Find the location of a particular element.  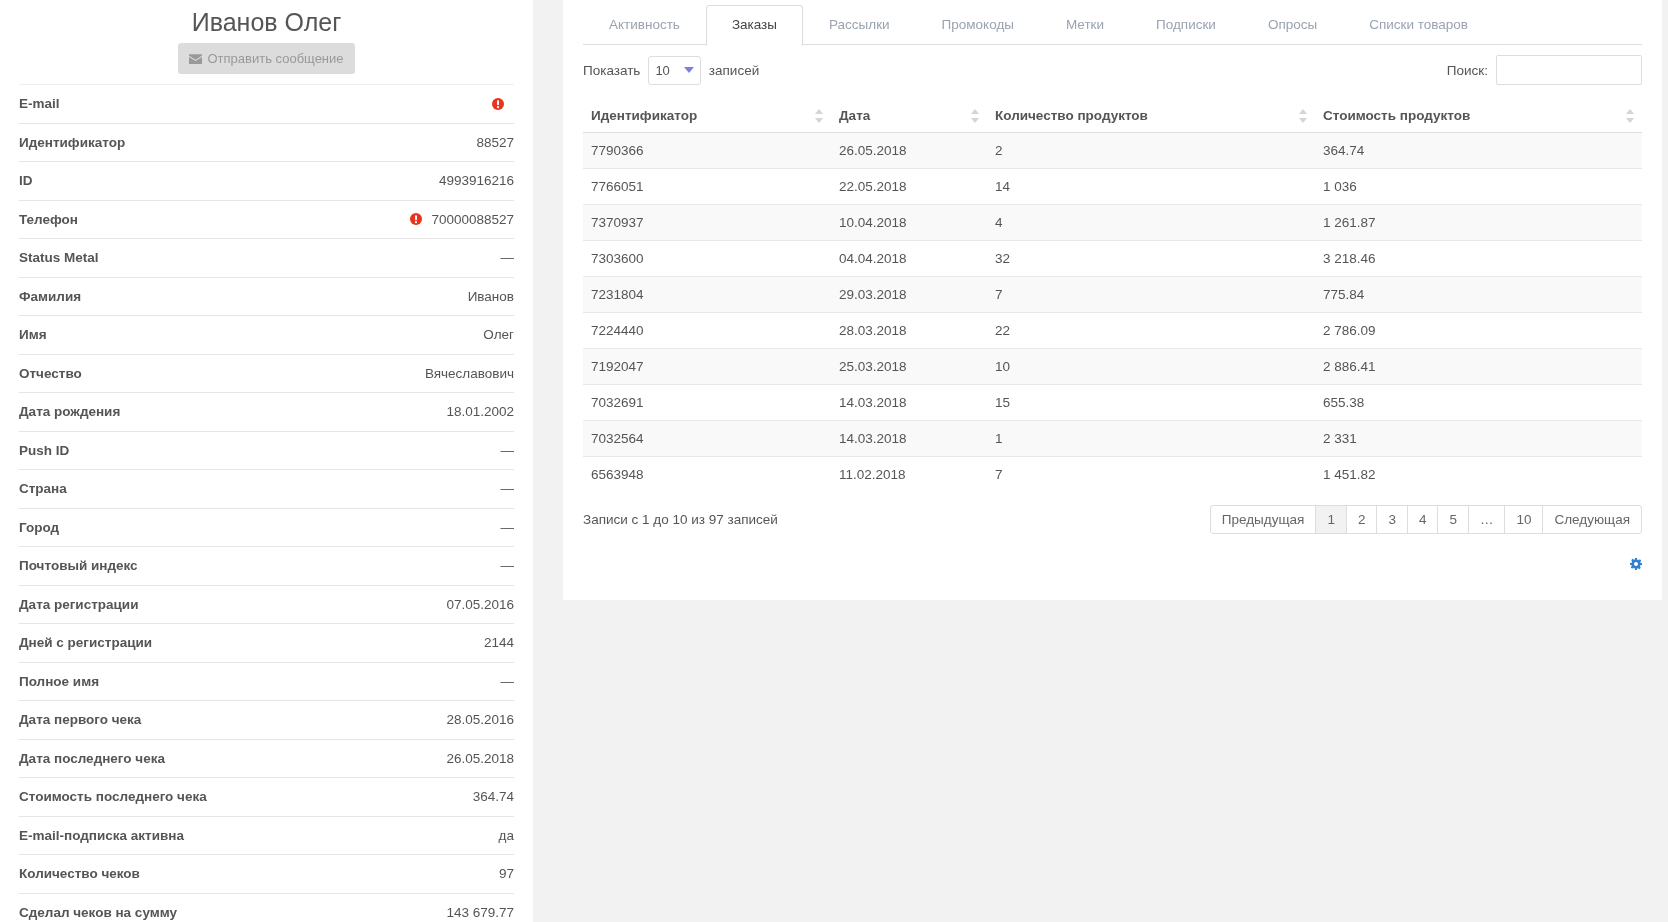

field-label: Дней с регистрации is located at coordinates (86, 643).